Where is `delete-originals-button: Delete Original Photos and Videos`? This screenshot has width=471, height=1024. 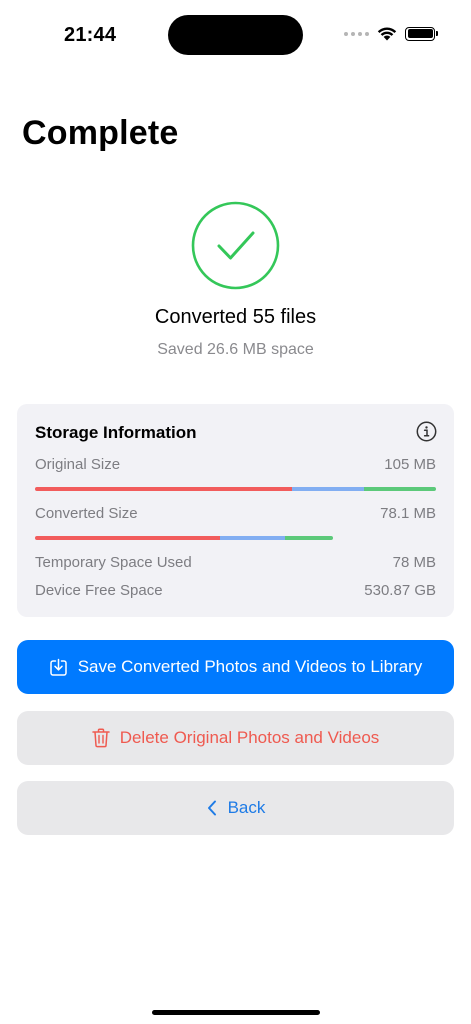
delete-originals-button: Delete Original Photos and Videos is located at coordinates (235, 738).